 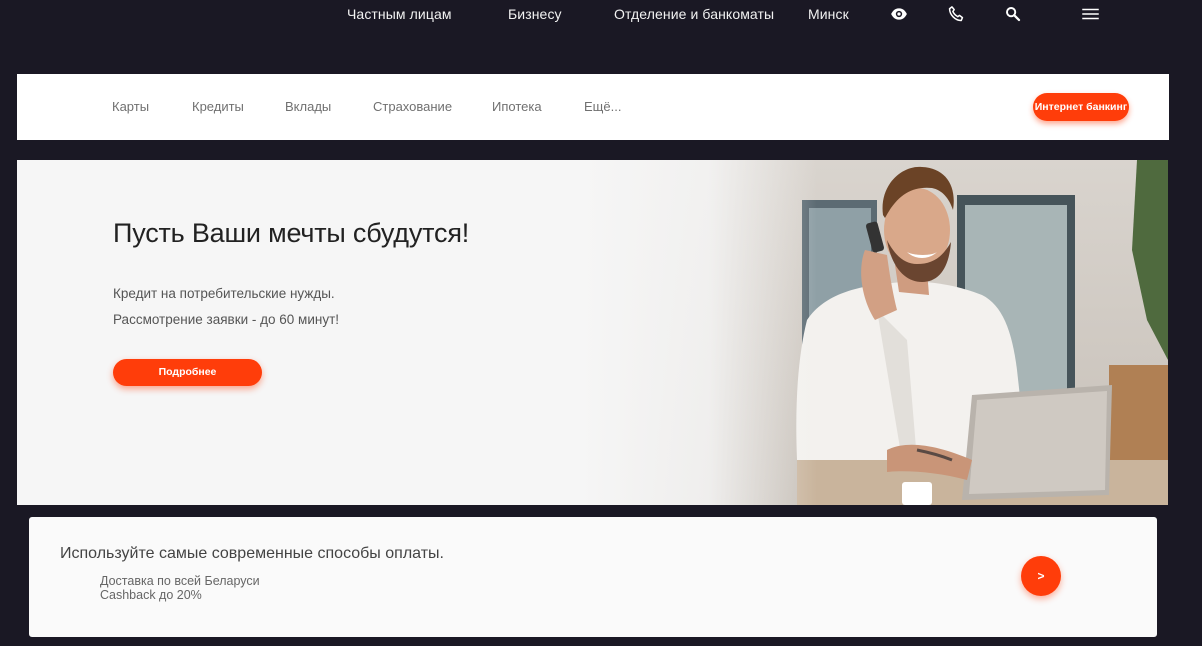 I want to click on eye-icon, so click(x=899, y=14).